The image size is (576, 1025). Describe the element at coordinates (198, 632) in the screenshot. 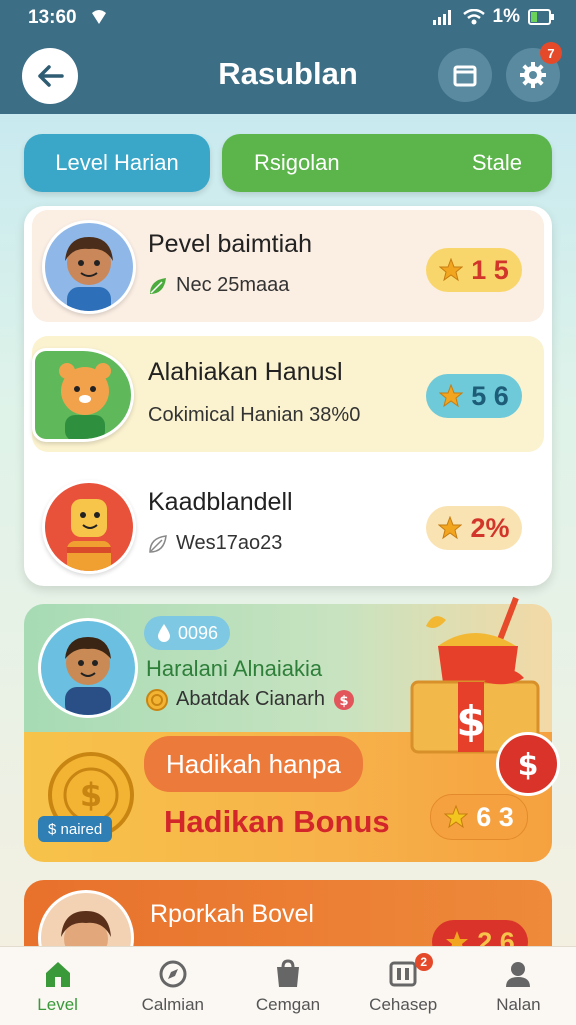

I see `drop-badge-text: 0096` at that location.